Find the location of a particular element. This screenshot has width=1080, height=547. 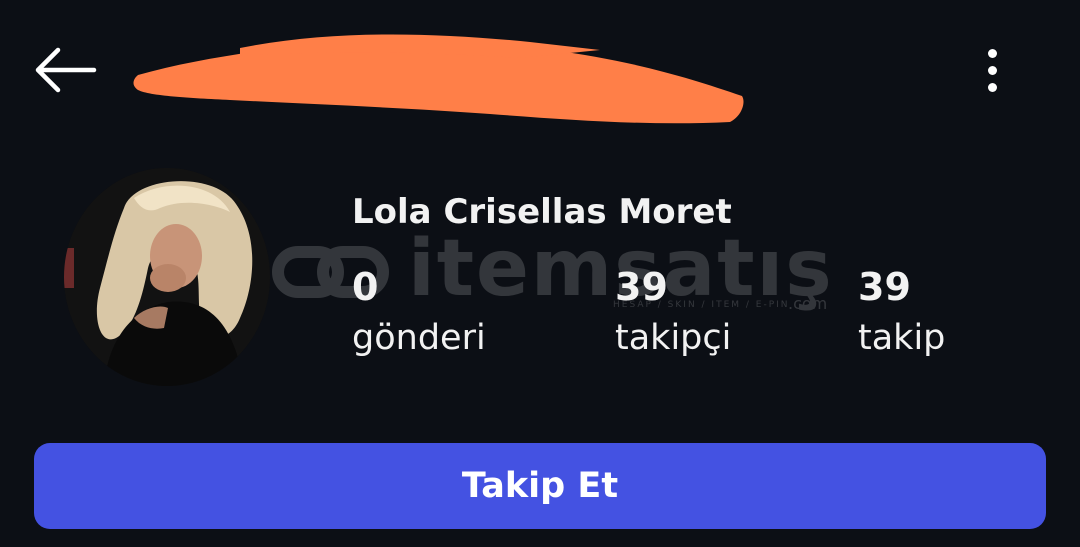

following-count: 39 is located at coordinates (884, 287).